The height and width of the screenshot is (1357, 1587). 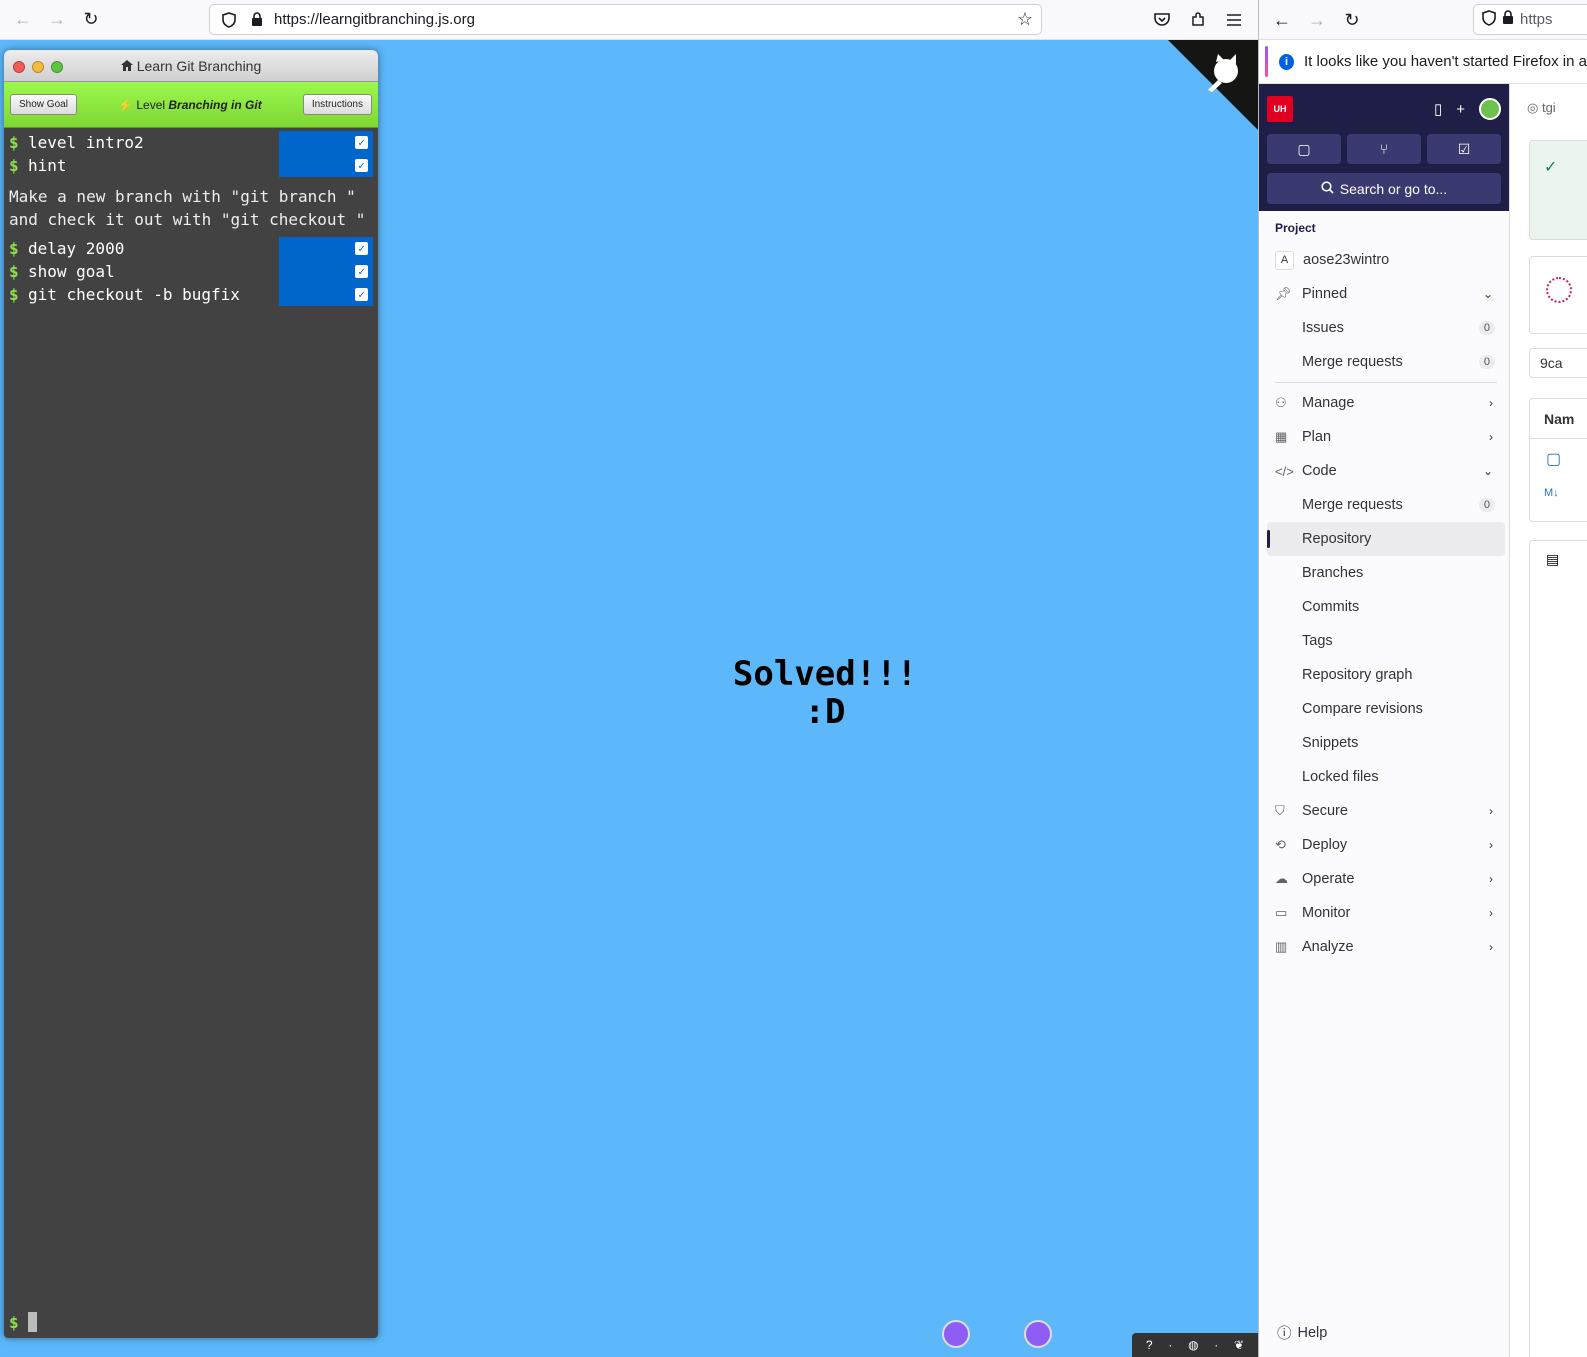 What do you see at coordinates (1558, 190) in the screenshot?
I see `pipeline-status-card: ✓` at bounding box center [1558, 190].